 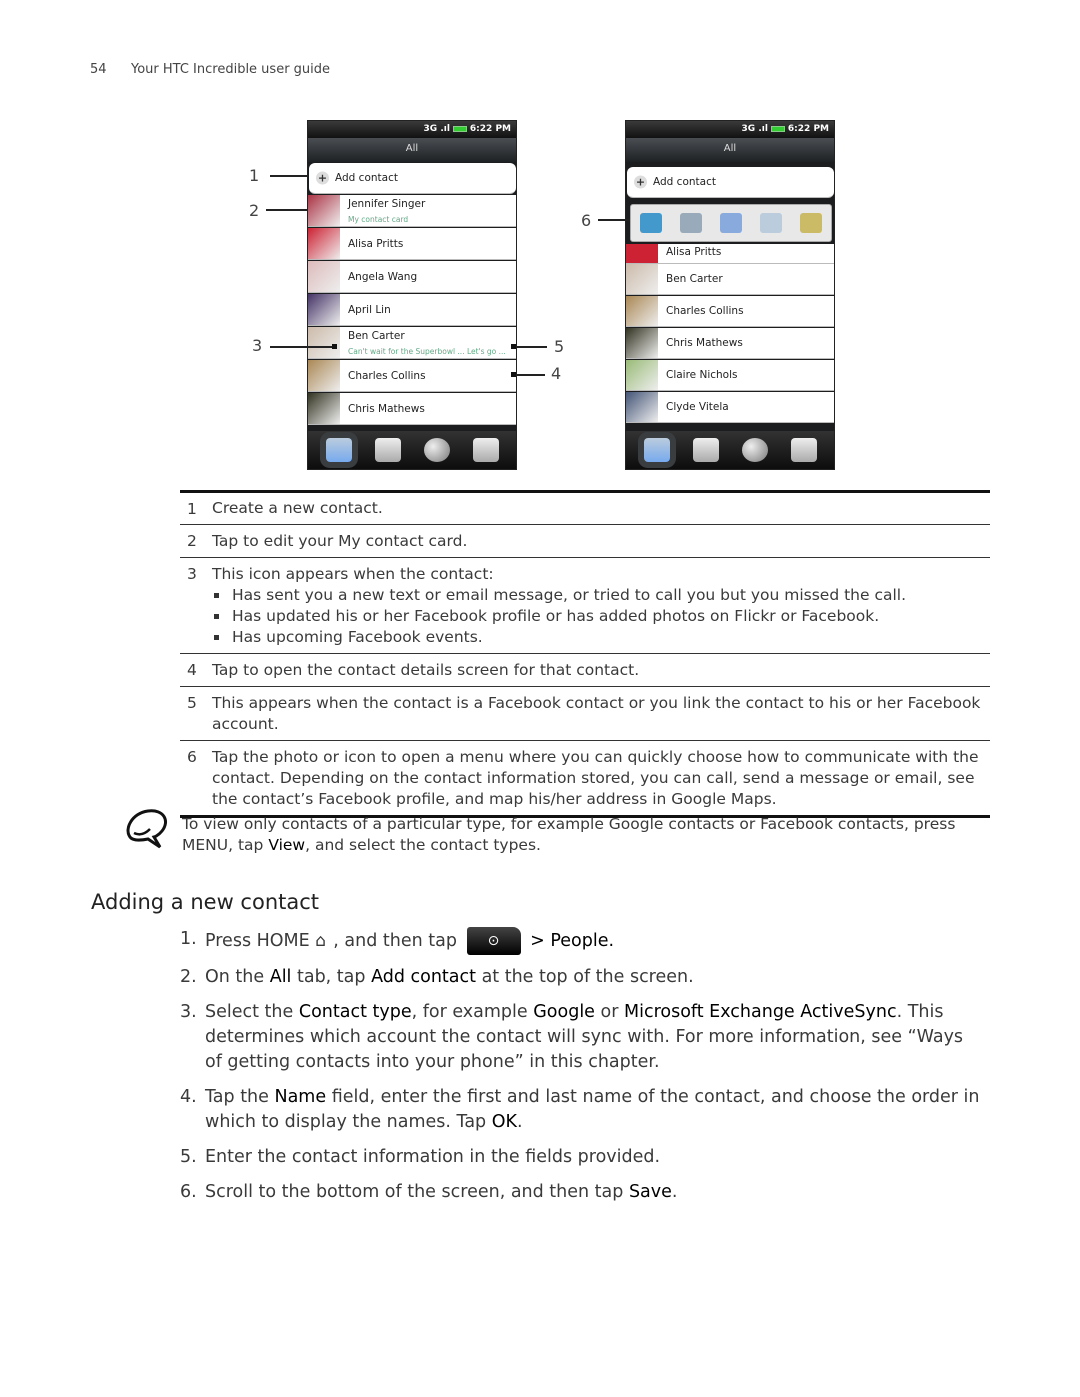 I want to click on message-icon, so click(x=731, y=223).